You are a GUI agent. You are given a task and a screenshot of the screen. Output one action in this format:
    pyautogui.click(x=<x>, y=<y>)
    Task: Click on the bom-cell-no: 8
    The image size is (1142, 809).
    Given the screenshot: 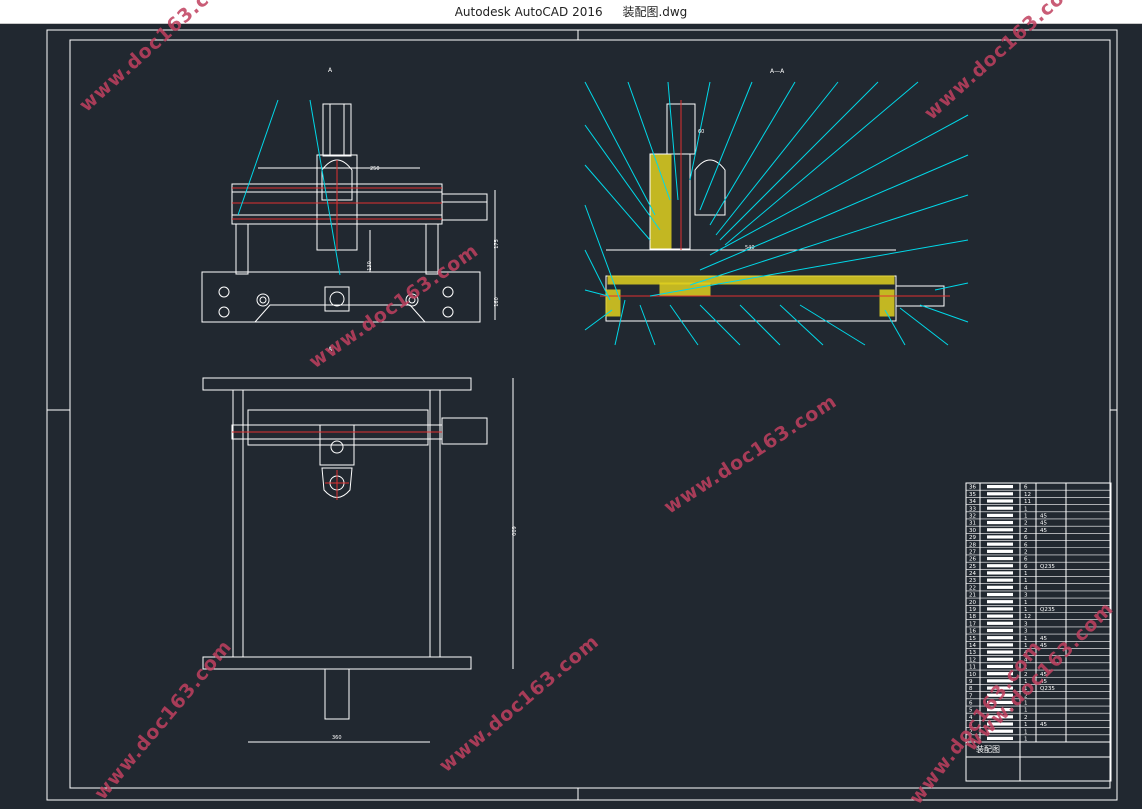 What is the action you would take?
    pyautogui.click(x=971, y=689)
    